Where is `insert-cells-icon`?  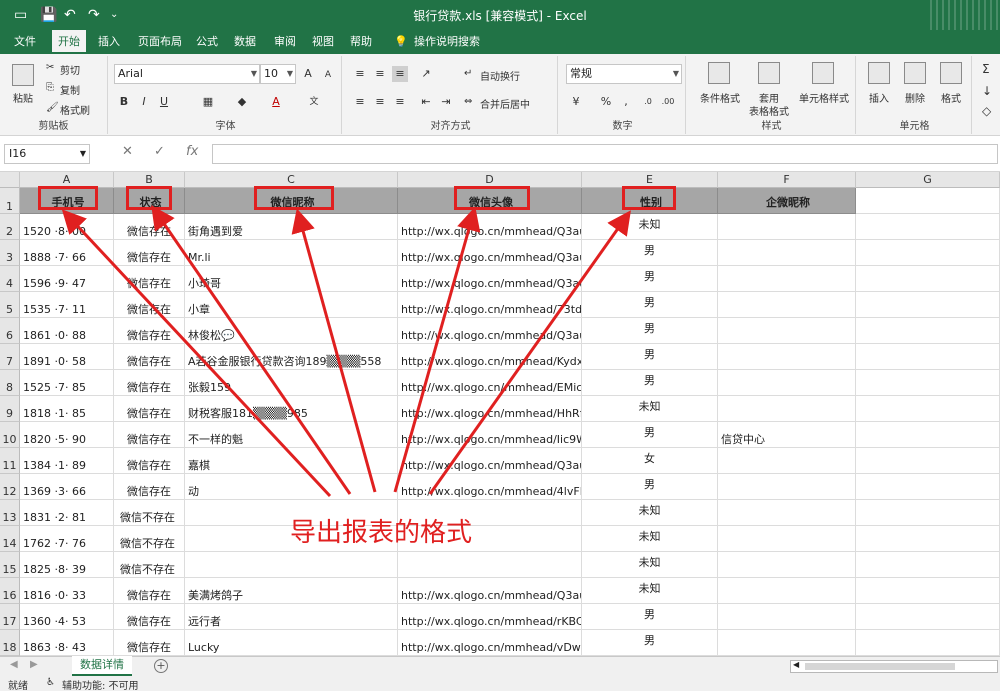 insert-cells-icon is located at coordinates (879, 73).